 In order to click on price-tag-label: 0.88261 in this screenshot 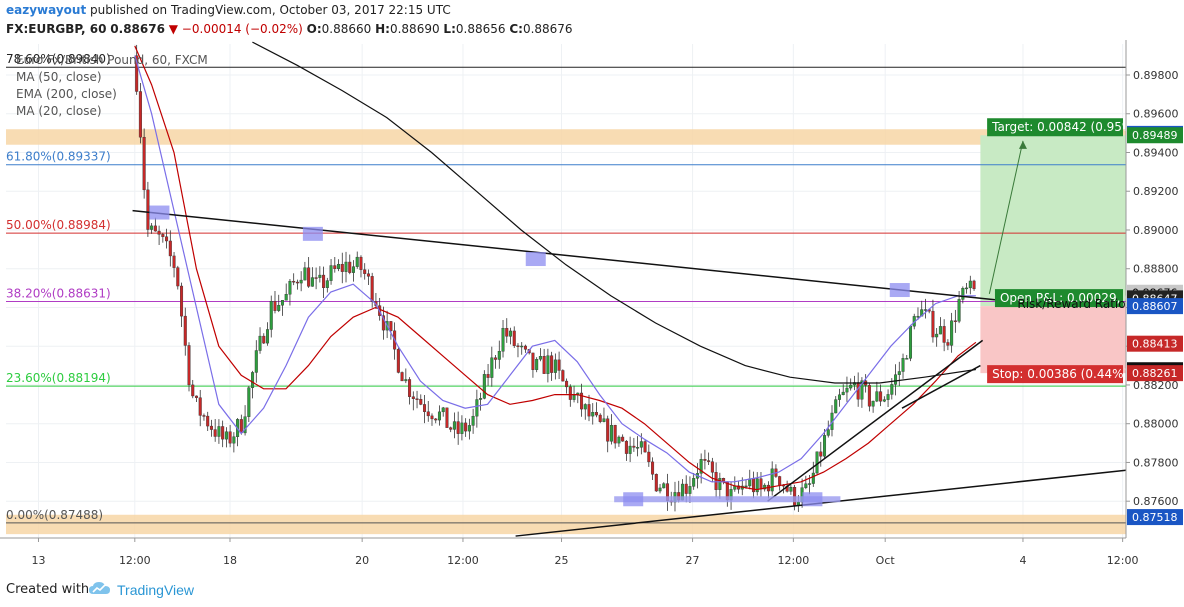, I will do `click(1155, 373)`.